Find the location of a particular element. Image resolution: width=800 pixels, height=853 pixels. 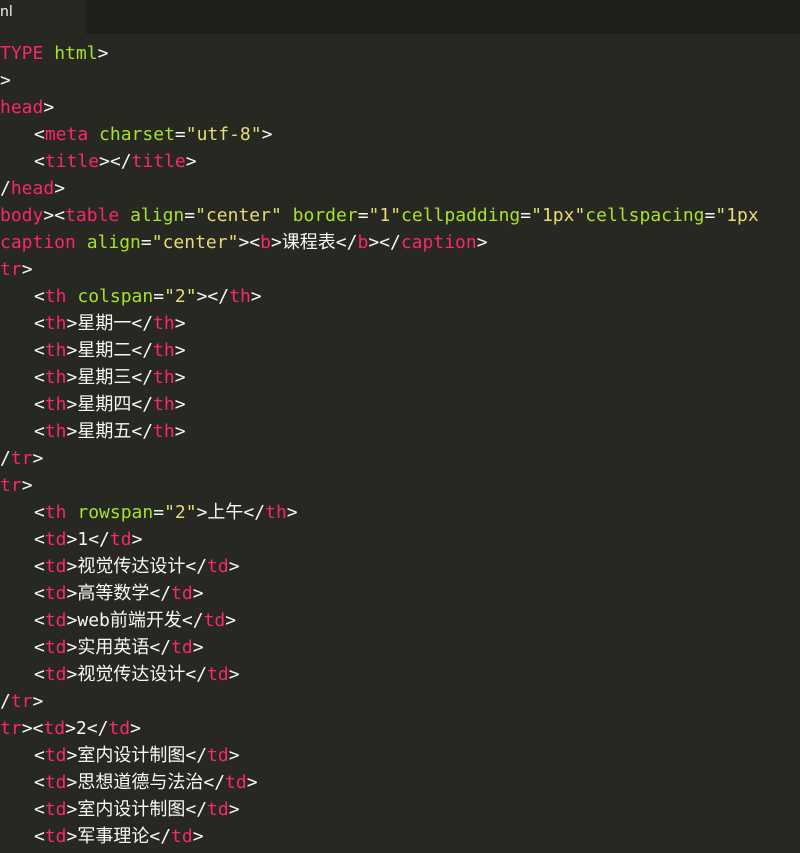

text-token: >上午</ is located at coordinates (231, 512).